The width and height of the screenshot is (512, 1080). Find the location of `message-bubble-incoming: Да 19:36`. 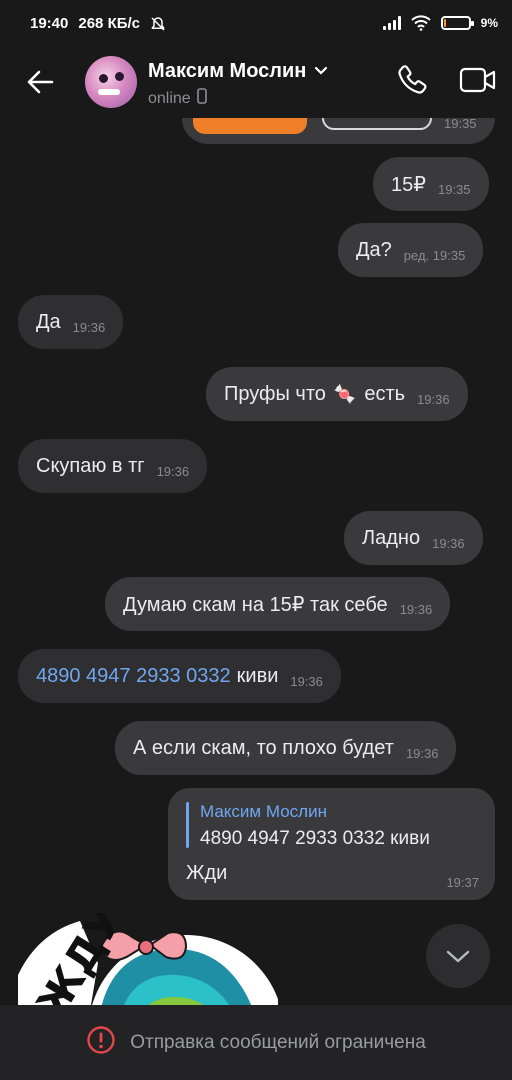

message-bubble-incoming: Да 19:36 is located at coordinates (71, 322).